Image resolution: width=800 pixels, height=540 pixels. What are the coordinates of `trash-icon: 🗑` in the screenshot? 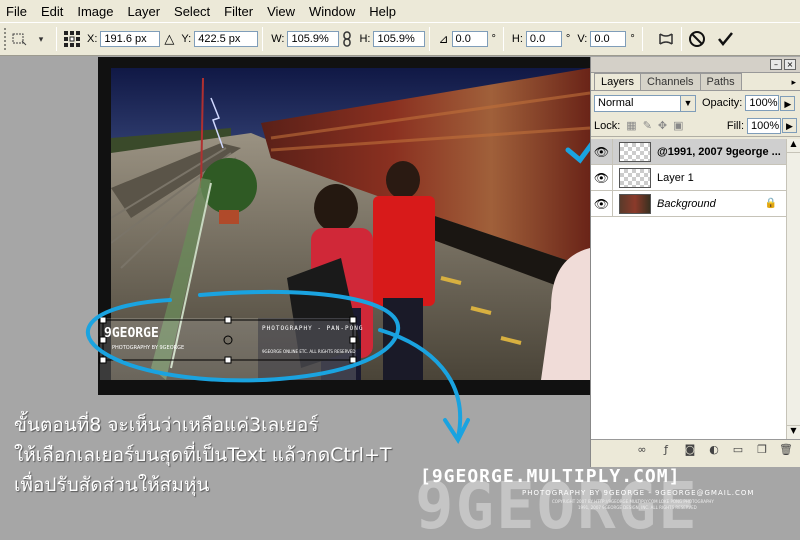 It's located at (786, 451).